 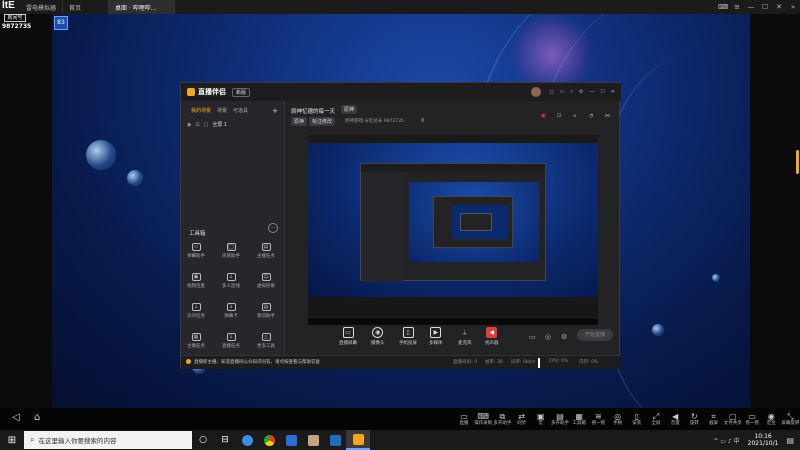 I want to click on stream-preview, so click(x=453, y=226).